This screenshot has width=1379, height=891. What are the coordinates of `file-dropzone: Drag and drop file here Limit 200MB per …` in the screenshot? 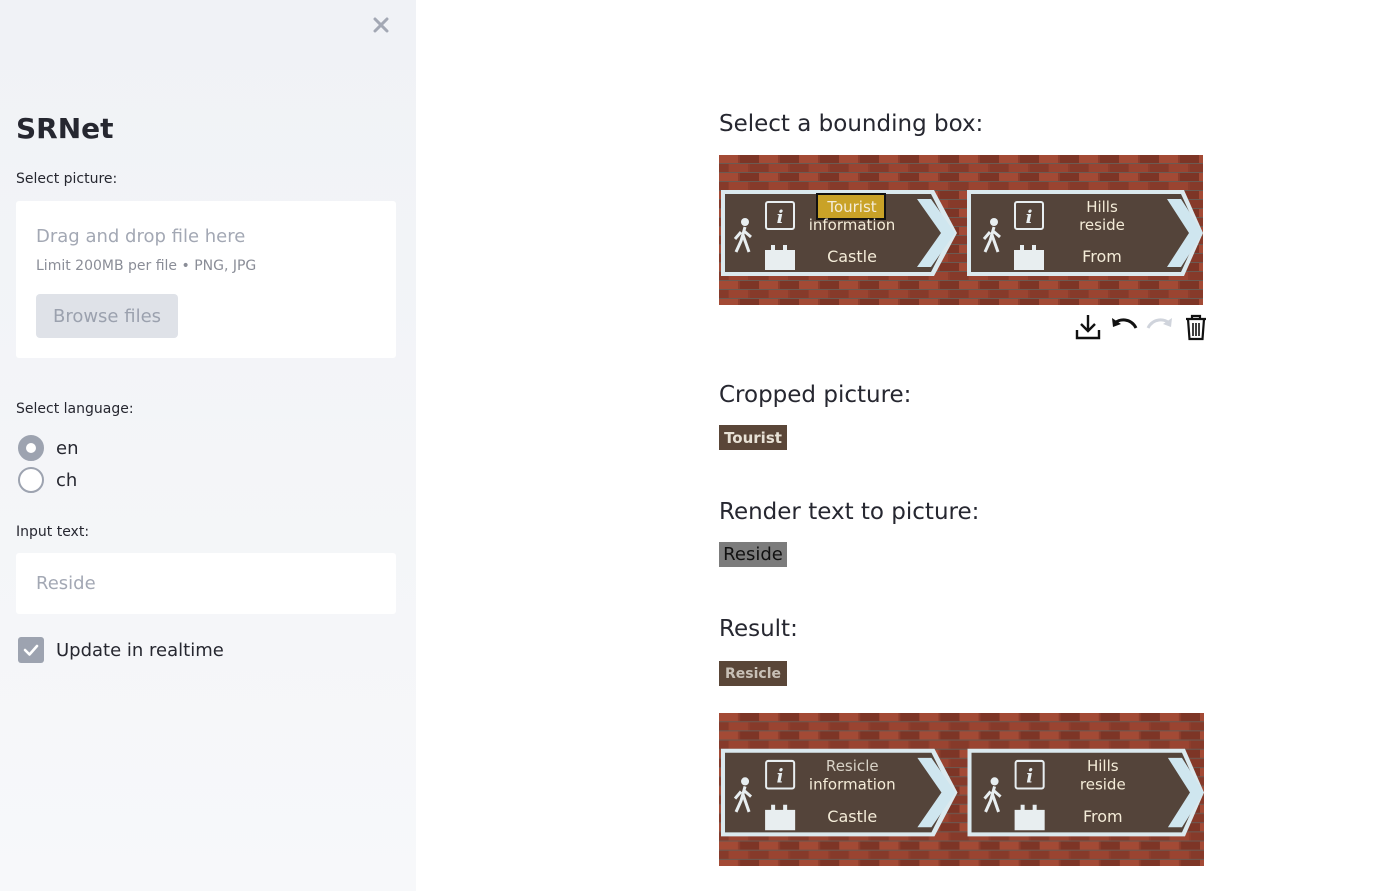 It's located at (206, 279).